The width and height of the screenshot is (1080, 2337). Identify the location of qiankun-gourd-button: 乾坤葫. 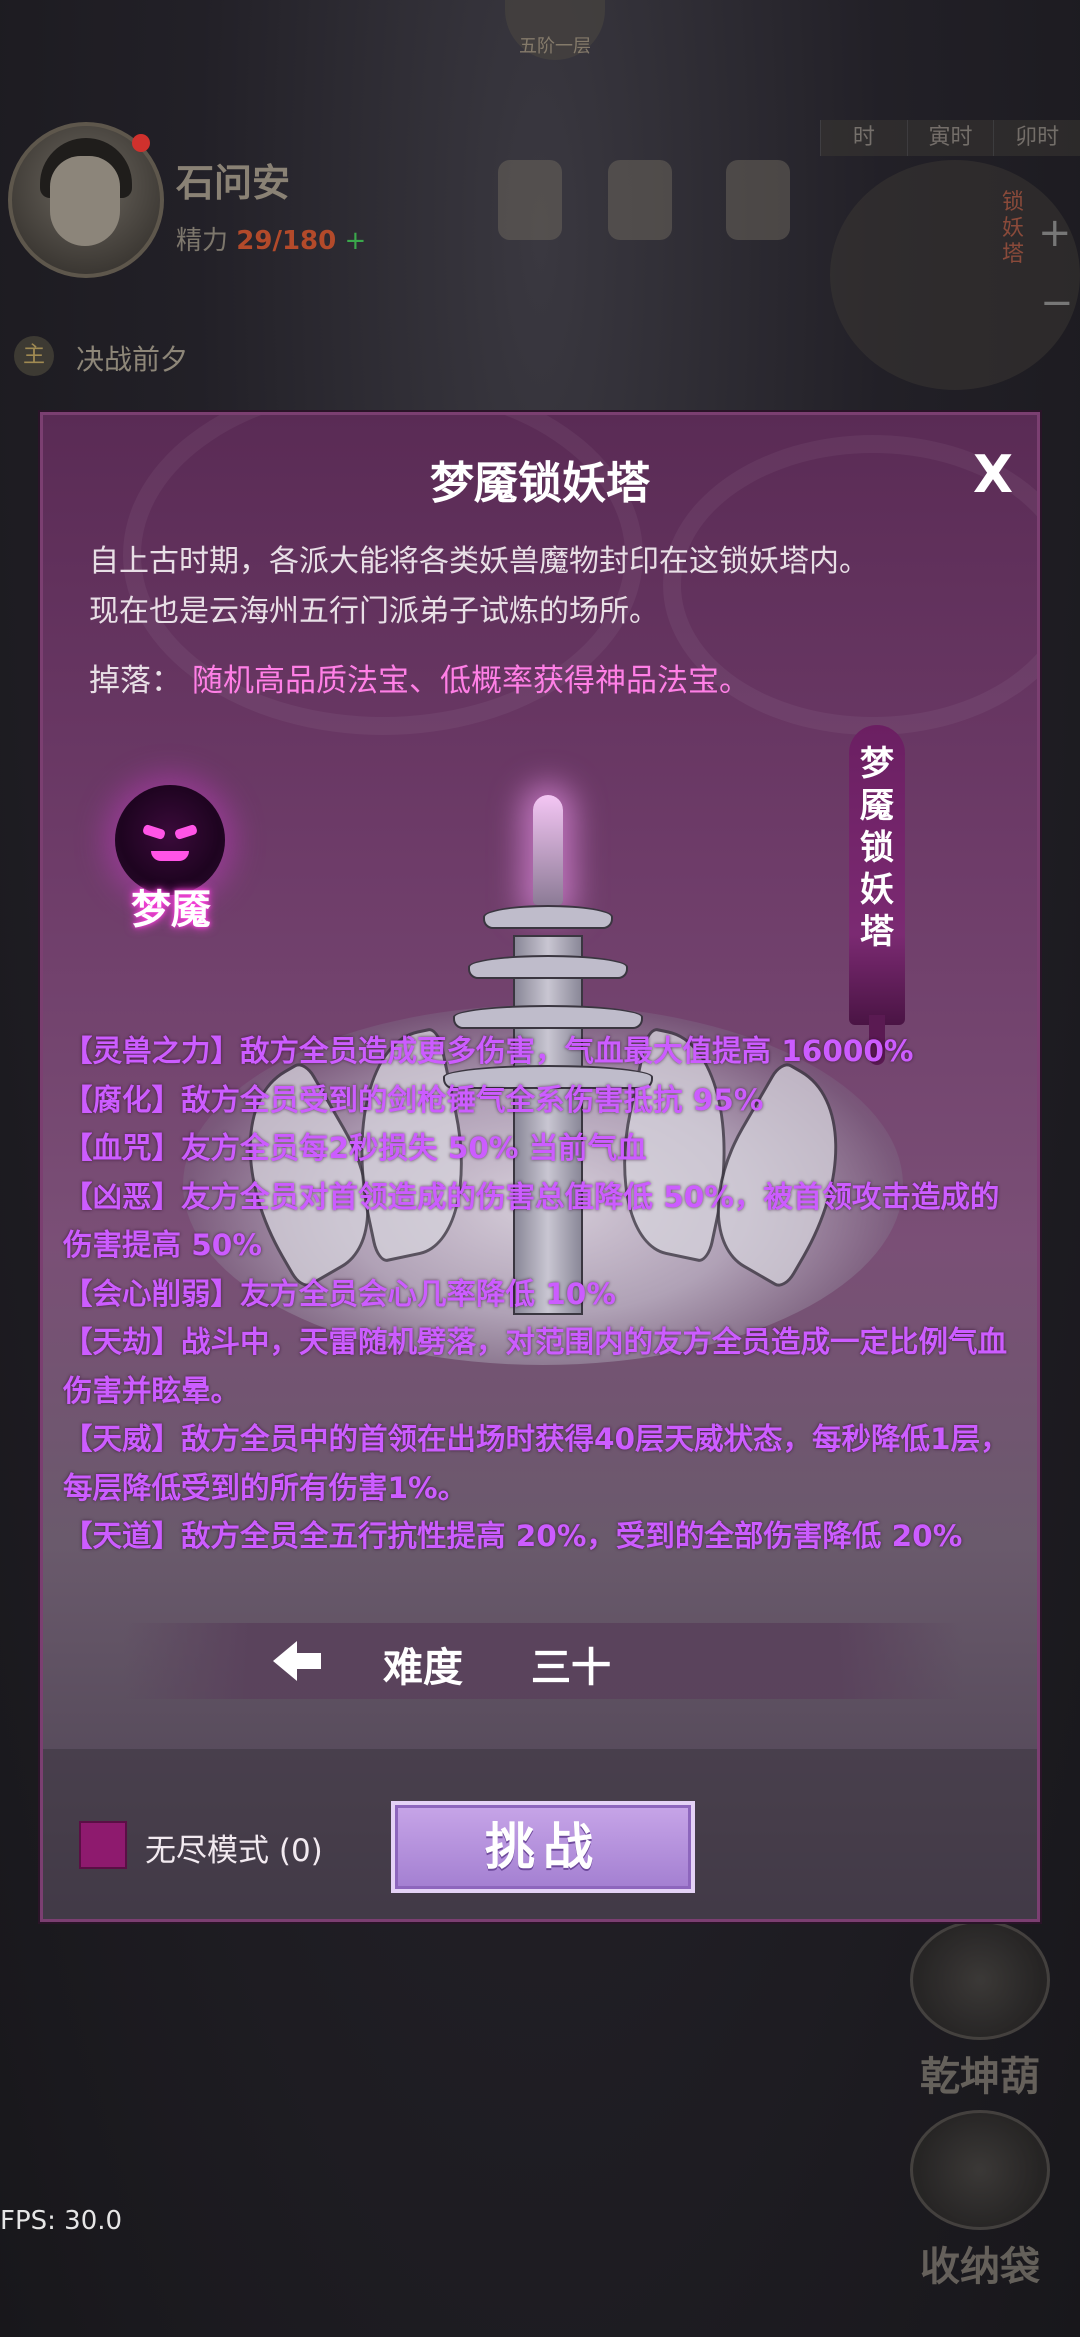
(980, 2011).